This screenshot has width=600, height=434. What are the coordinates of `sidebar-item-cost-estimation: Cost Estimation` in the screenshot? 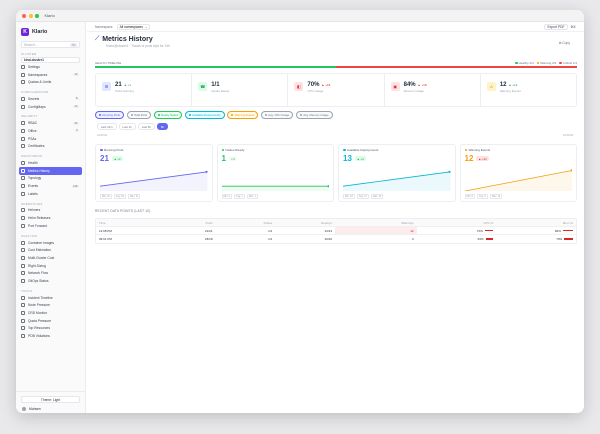 It's located at (50, 250).